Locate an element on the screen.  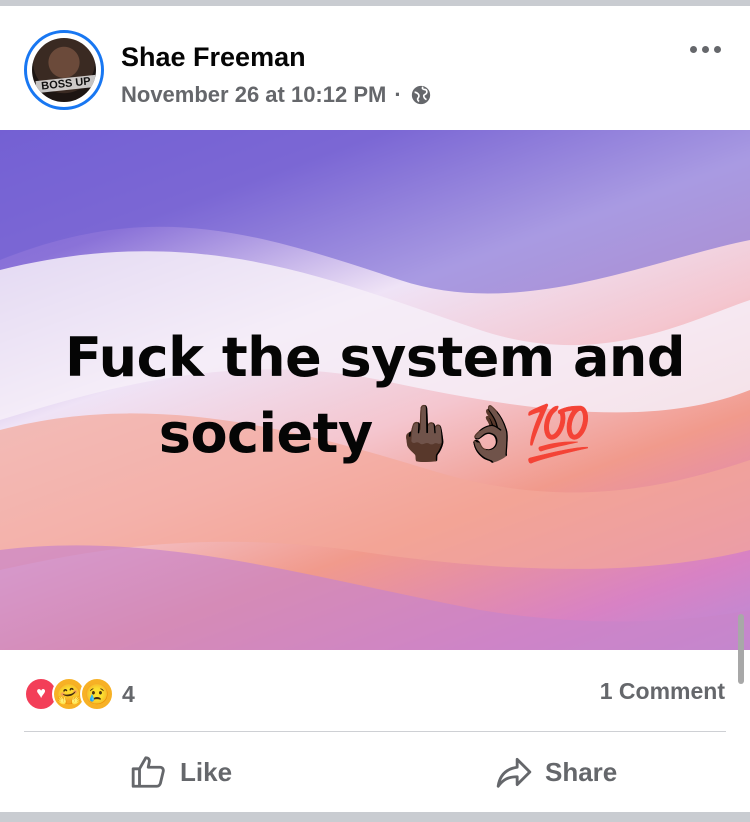
more-options-icon is located at coordinates (710, 49).